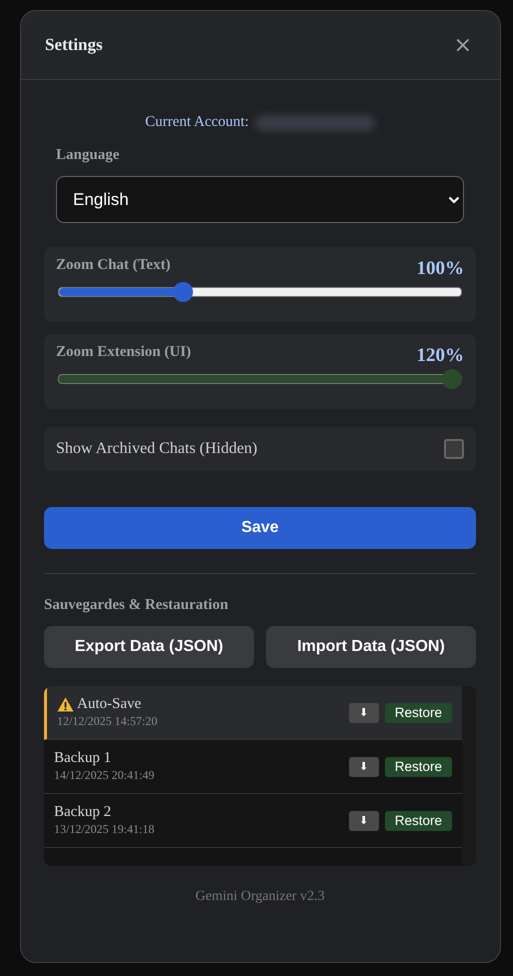  Describe the element at coordinates (440, 356) in the screenshot. I see `slider-value: 120%` at that location.